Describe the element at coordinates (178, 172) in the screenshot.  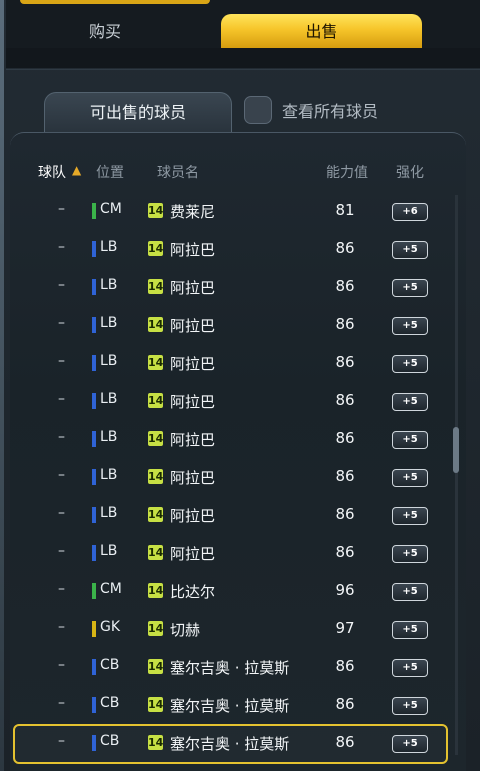
I see `column-player-name: 球员名` at that location.